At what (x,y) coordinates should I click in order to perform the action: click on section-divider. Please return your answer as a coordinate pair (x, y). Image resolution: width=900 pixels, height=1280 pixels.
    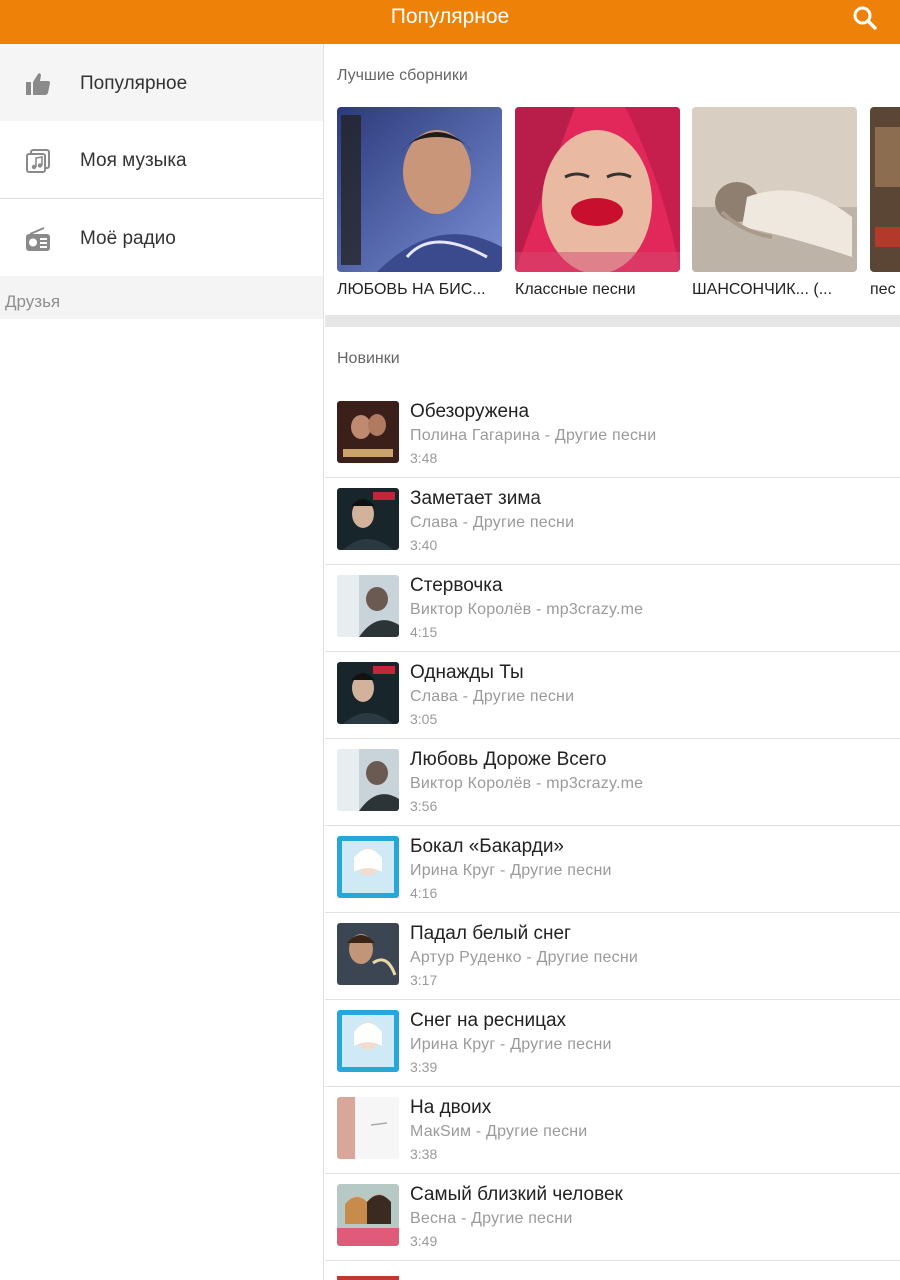
    Looking at the image, I should click on (612, 321).